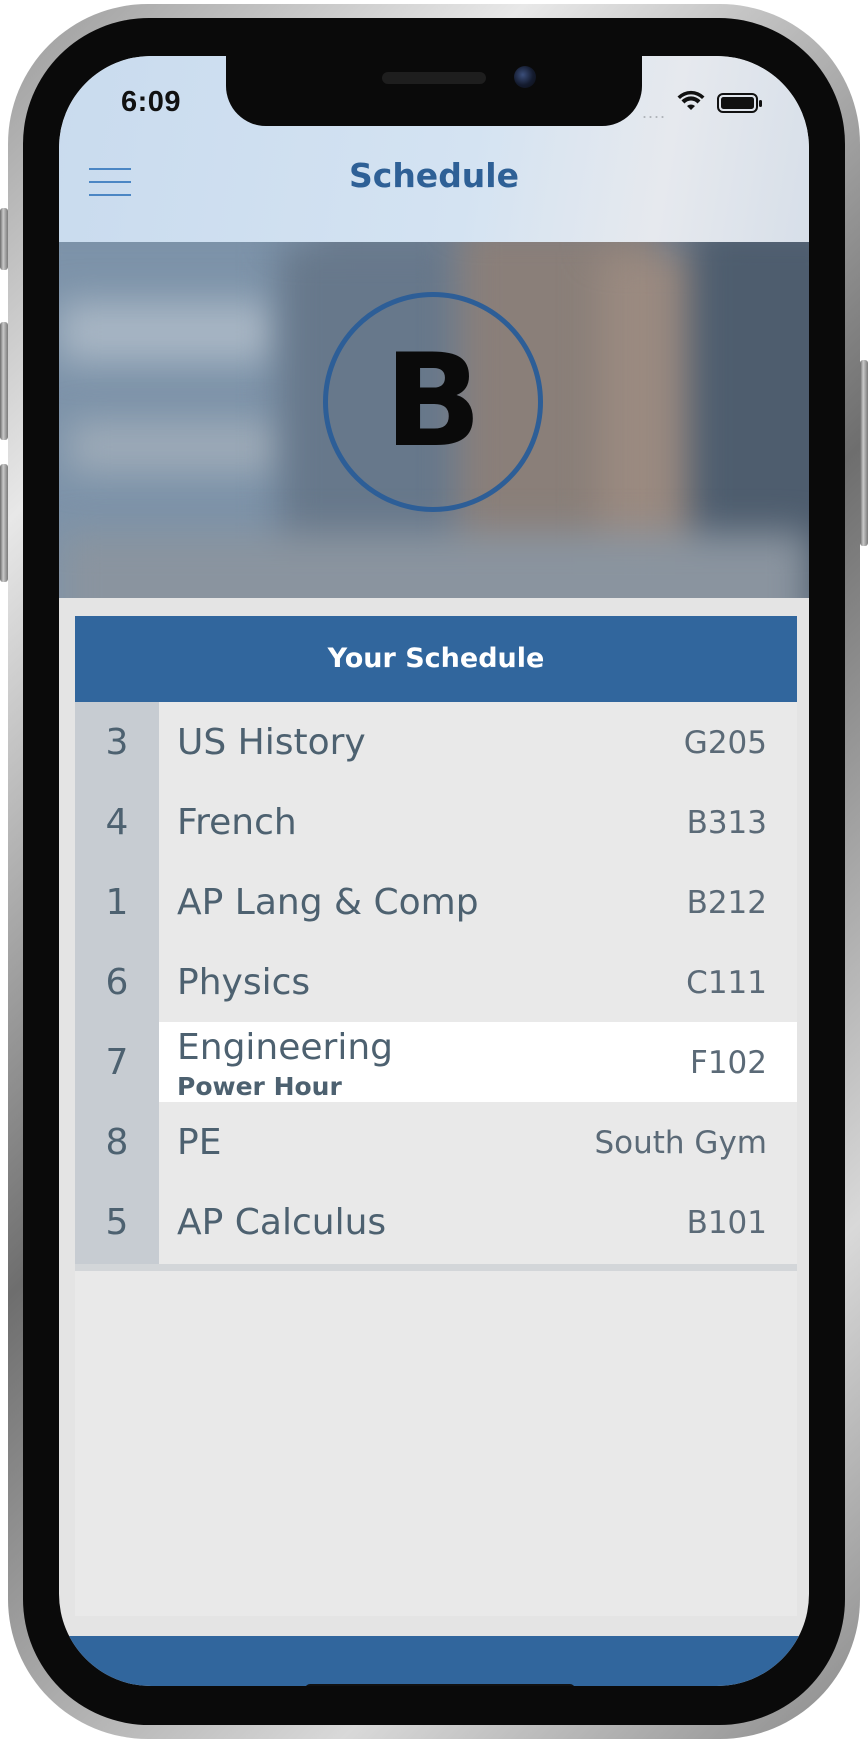  Describe the element at coordinates (117, 823) in the screenshot. I see `period-number: 4` at that location.